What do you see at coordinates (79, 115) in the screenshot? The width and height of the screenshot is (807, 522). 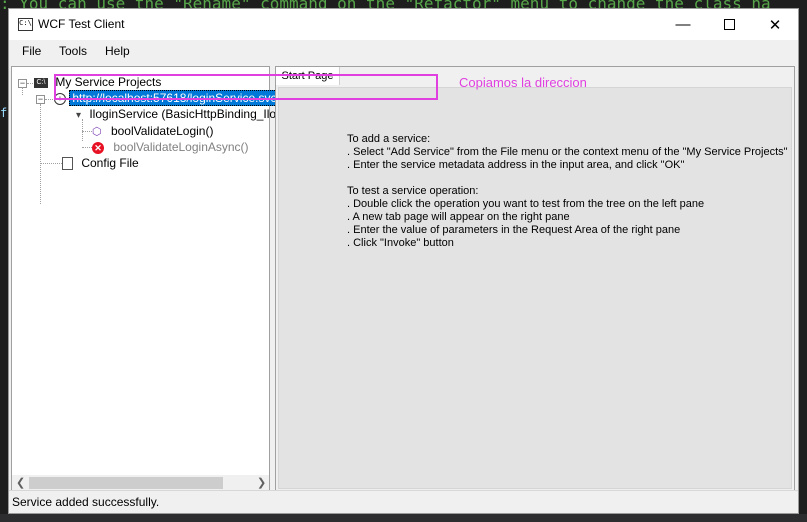 I see `interface-icon: ▾` at bounding box center [79, 115].